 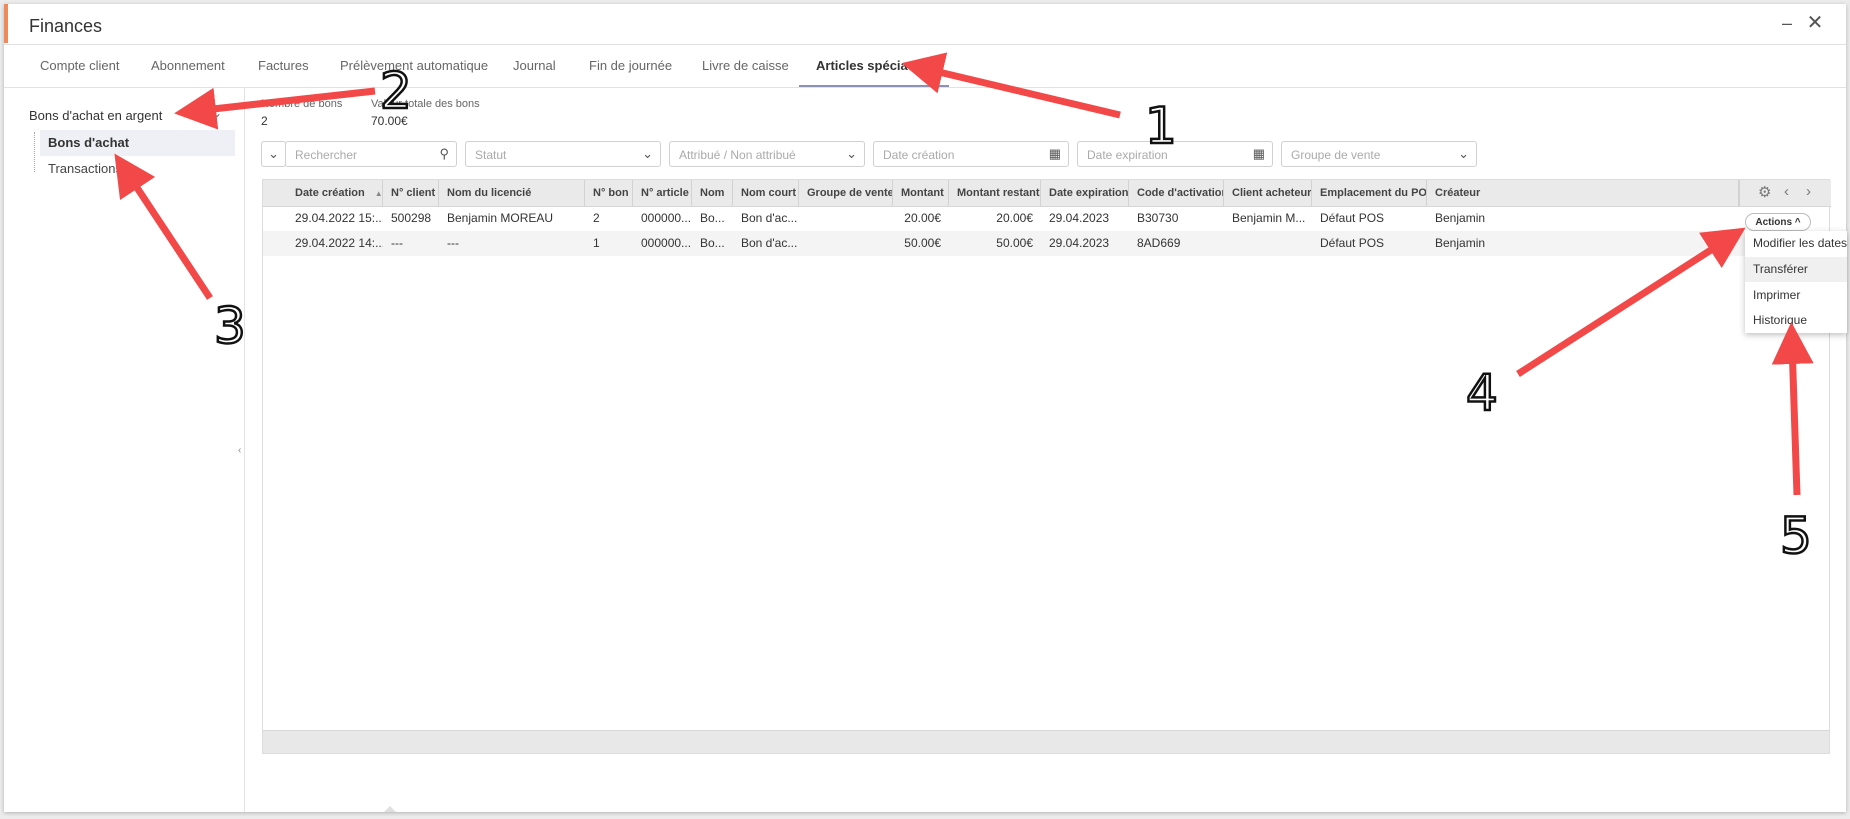 I want to click on sidebar-item-label: Transactions, so click(x=85, y=168).